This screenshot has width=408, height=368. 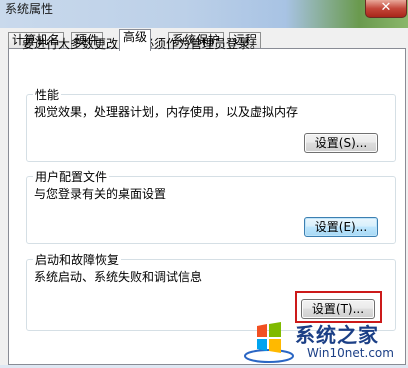 I want to click on window-title: 系统属性, so click(x=29, y=9).